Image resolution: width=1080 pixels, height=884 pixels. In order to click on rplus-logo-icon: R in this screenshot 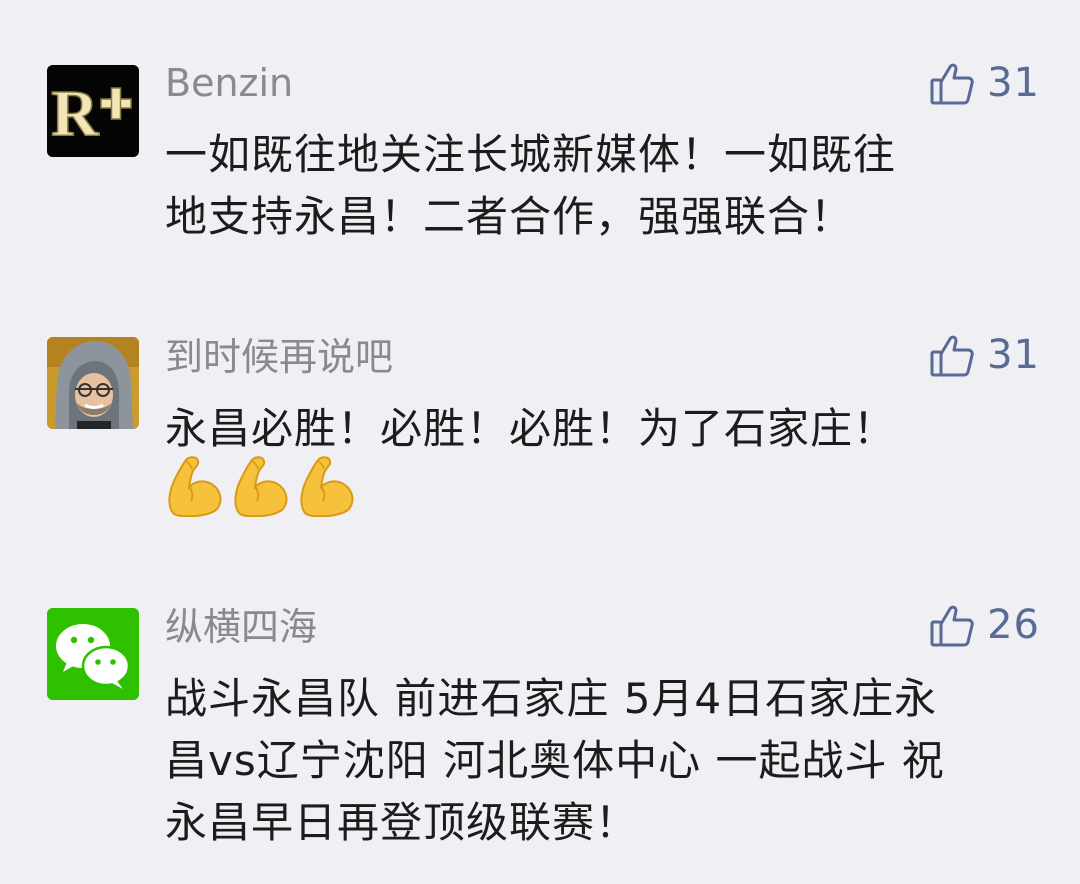, I will do `click(93, 111)`.